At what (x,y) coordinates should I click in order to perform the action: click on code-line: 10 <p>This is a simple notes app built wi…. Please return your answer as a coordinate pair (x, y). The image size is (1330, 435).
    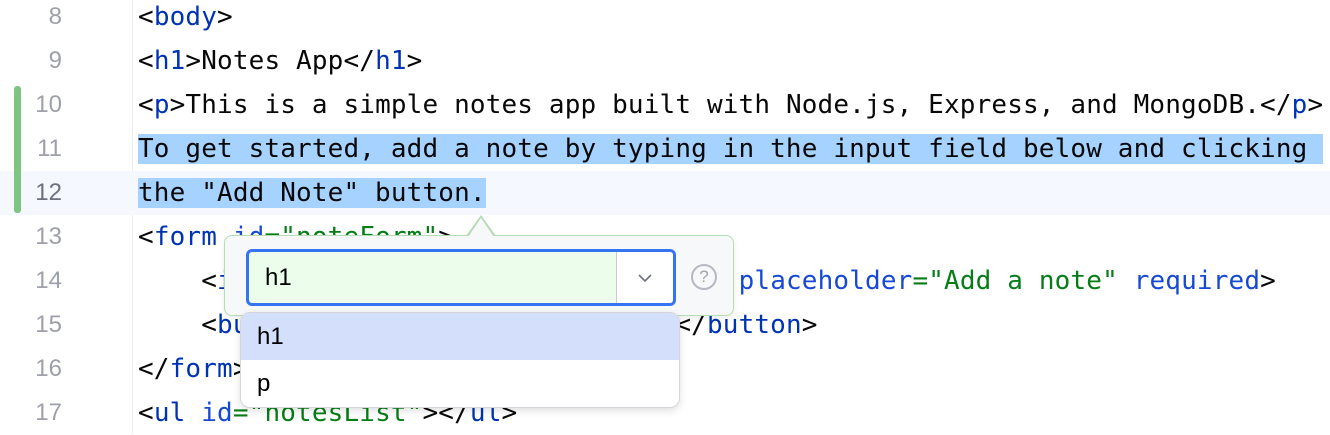
    Looking at the image, I should click on (665, 105).